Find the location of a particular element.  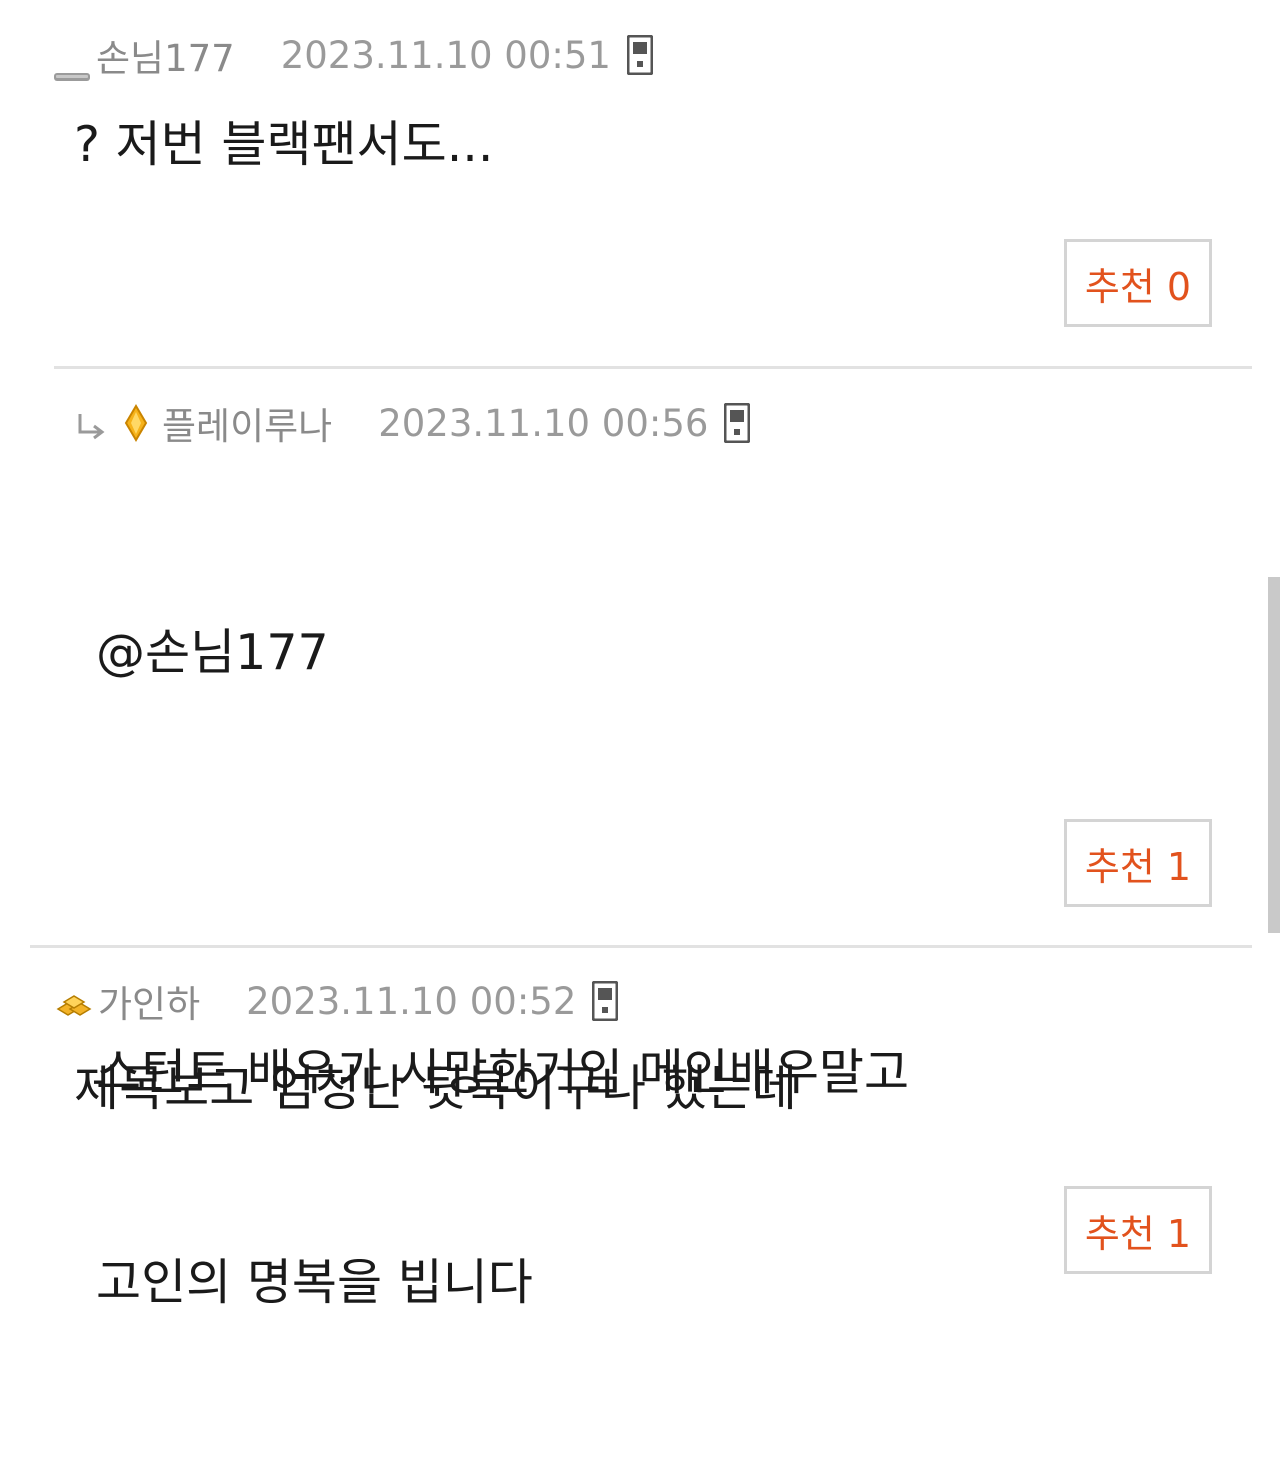

comment-date: 2023.11.10 00:52 is located at coordinates (411, 1001).